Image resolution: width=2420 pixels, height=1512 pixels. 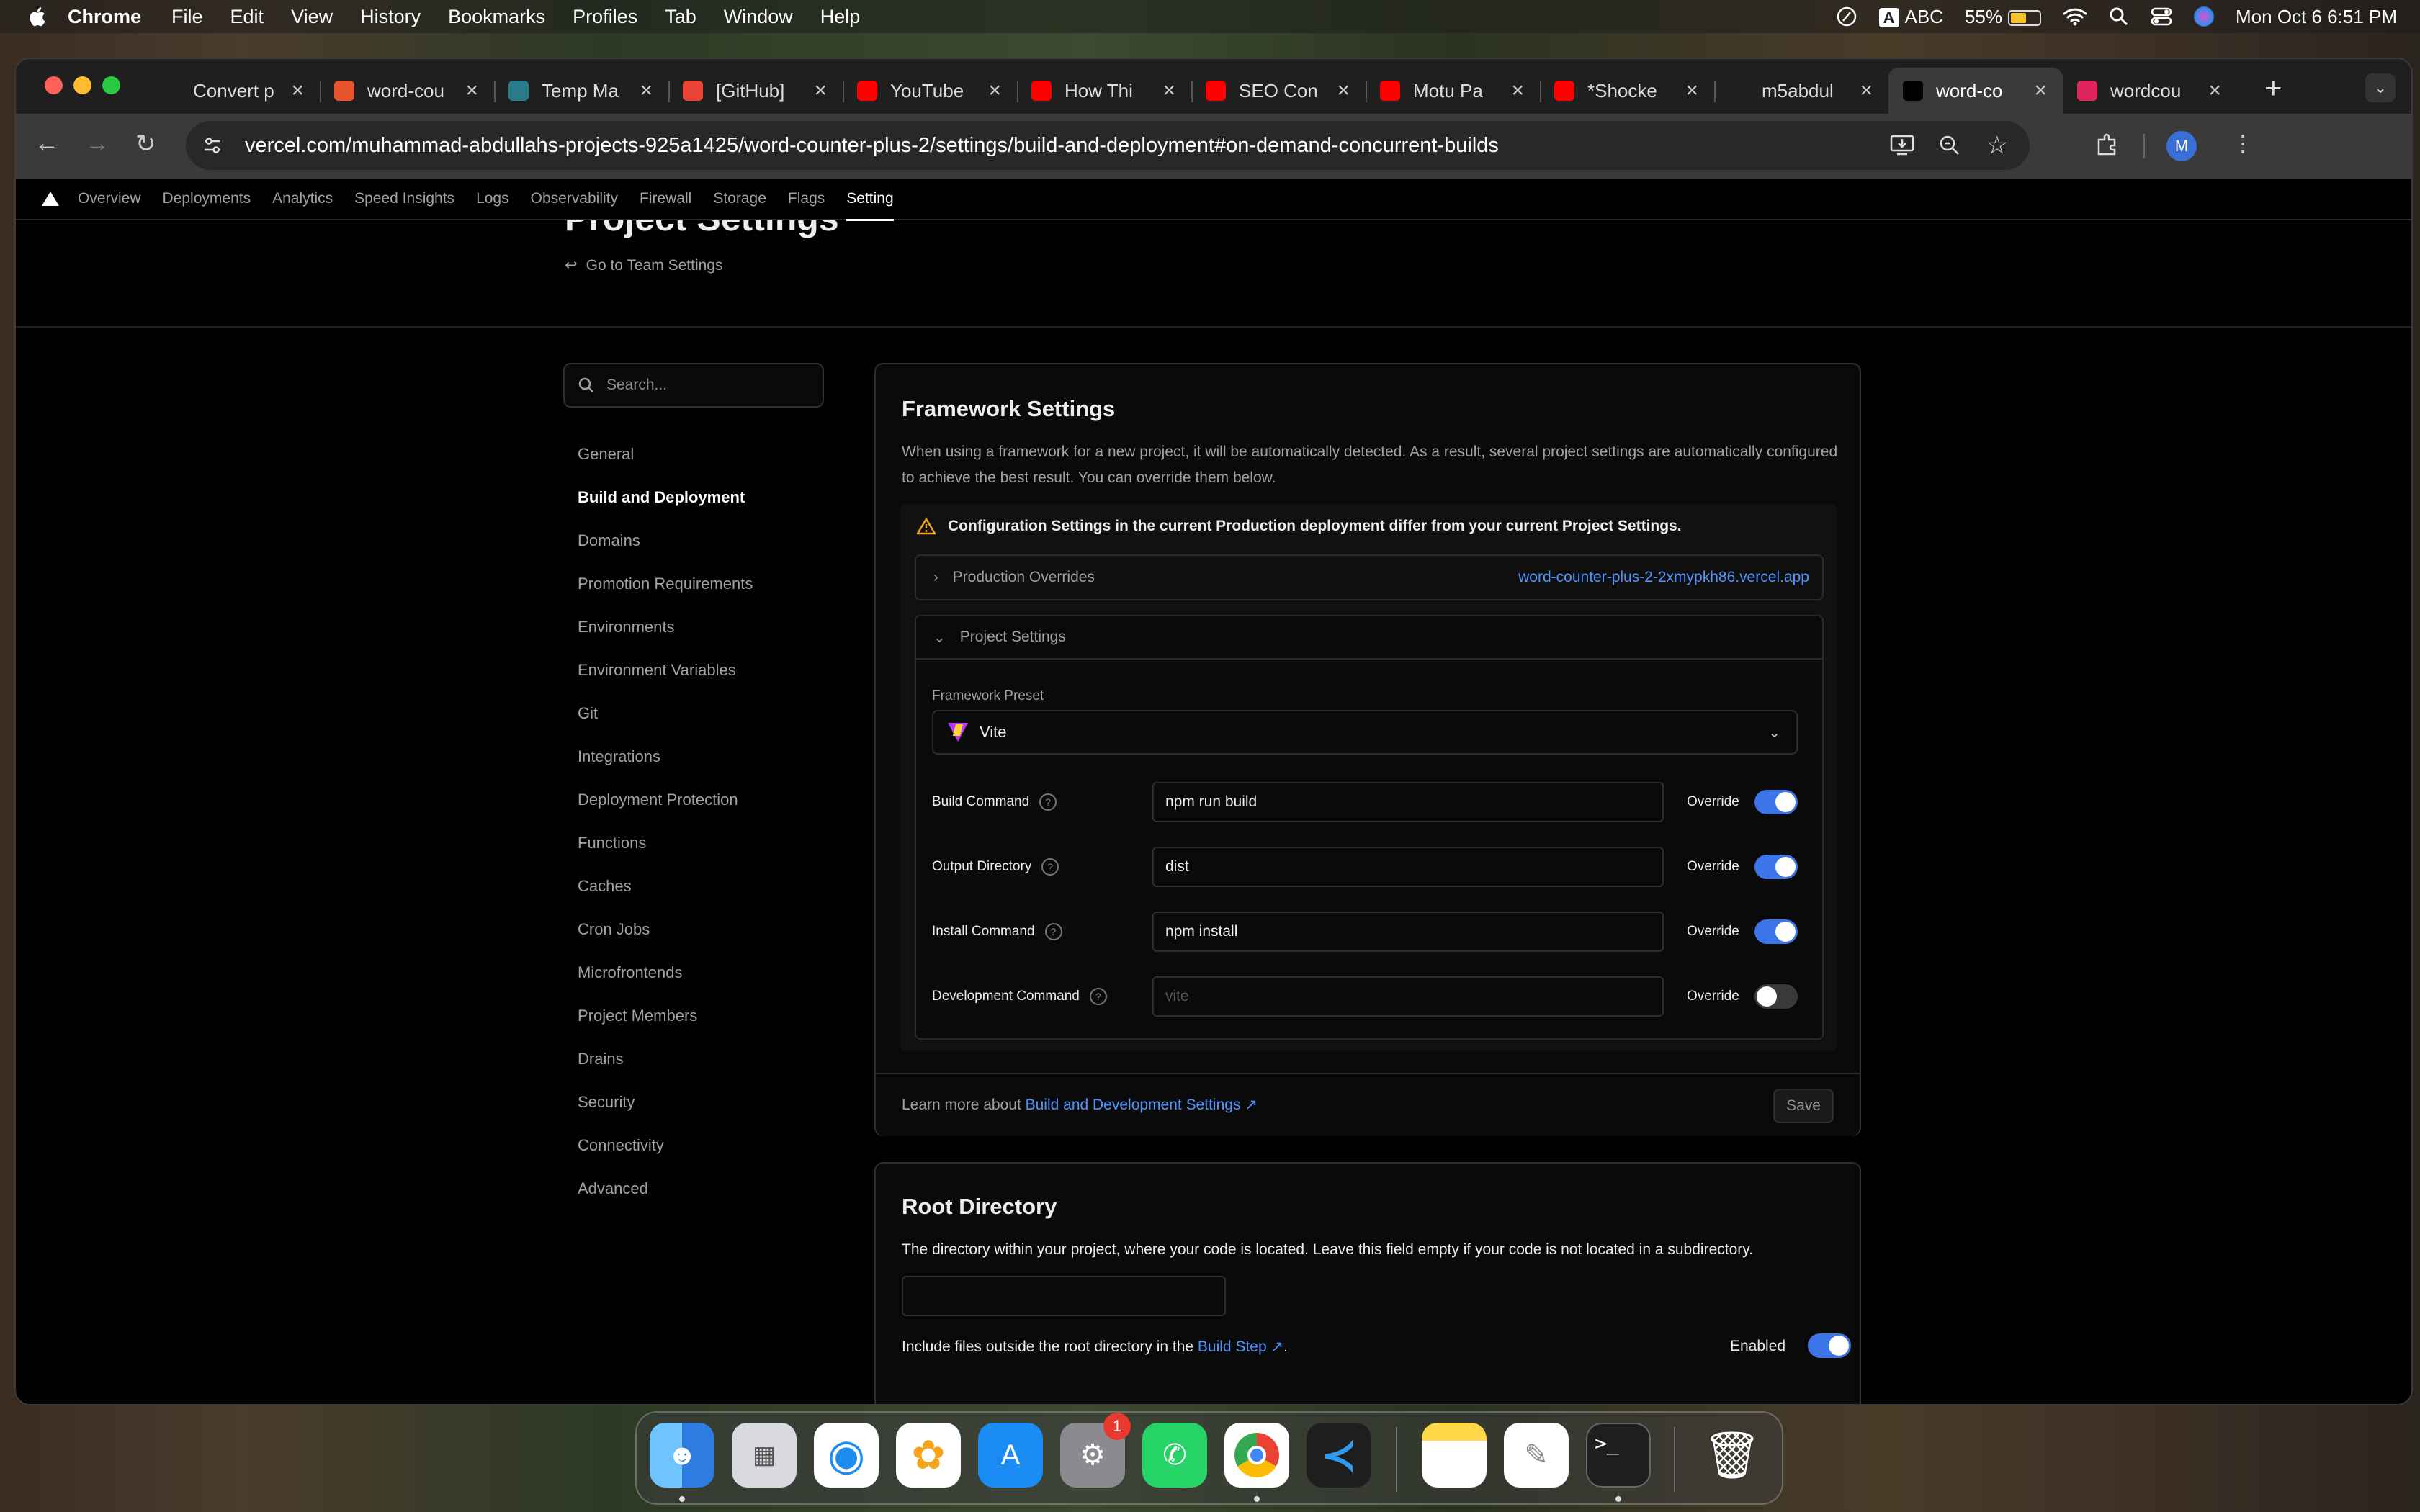 What do you see at coordinates (1408, 932) in the screenshot?
I see `install-command-input: npm install` at bounding box center [1408, 932].